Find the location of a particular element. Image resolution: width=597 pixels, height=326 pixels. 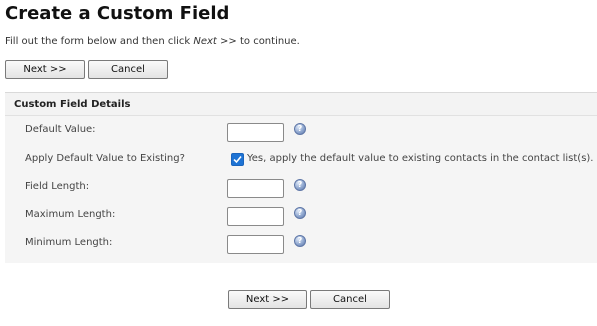

intro-text-emphasis: Next >> is located at coordinates (215, 41).